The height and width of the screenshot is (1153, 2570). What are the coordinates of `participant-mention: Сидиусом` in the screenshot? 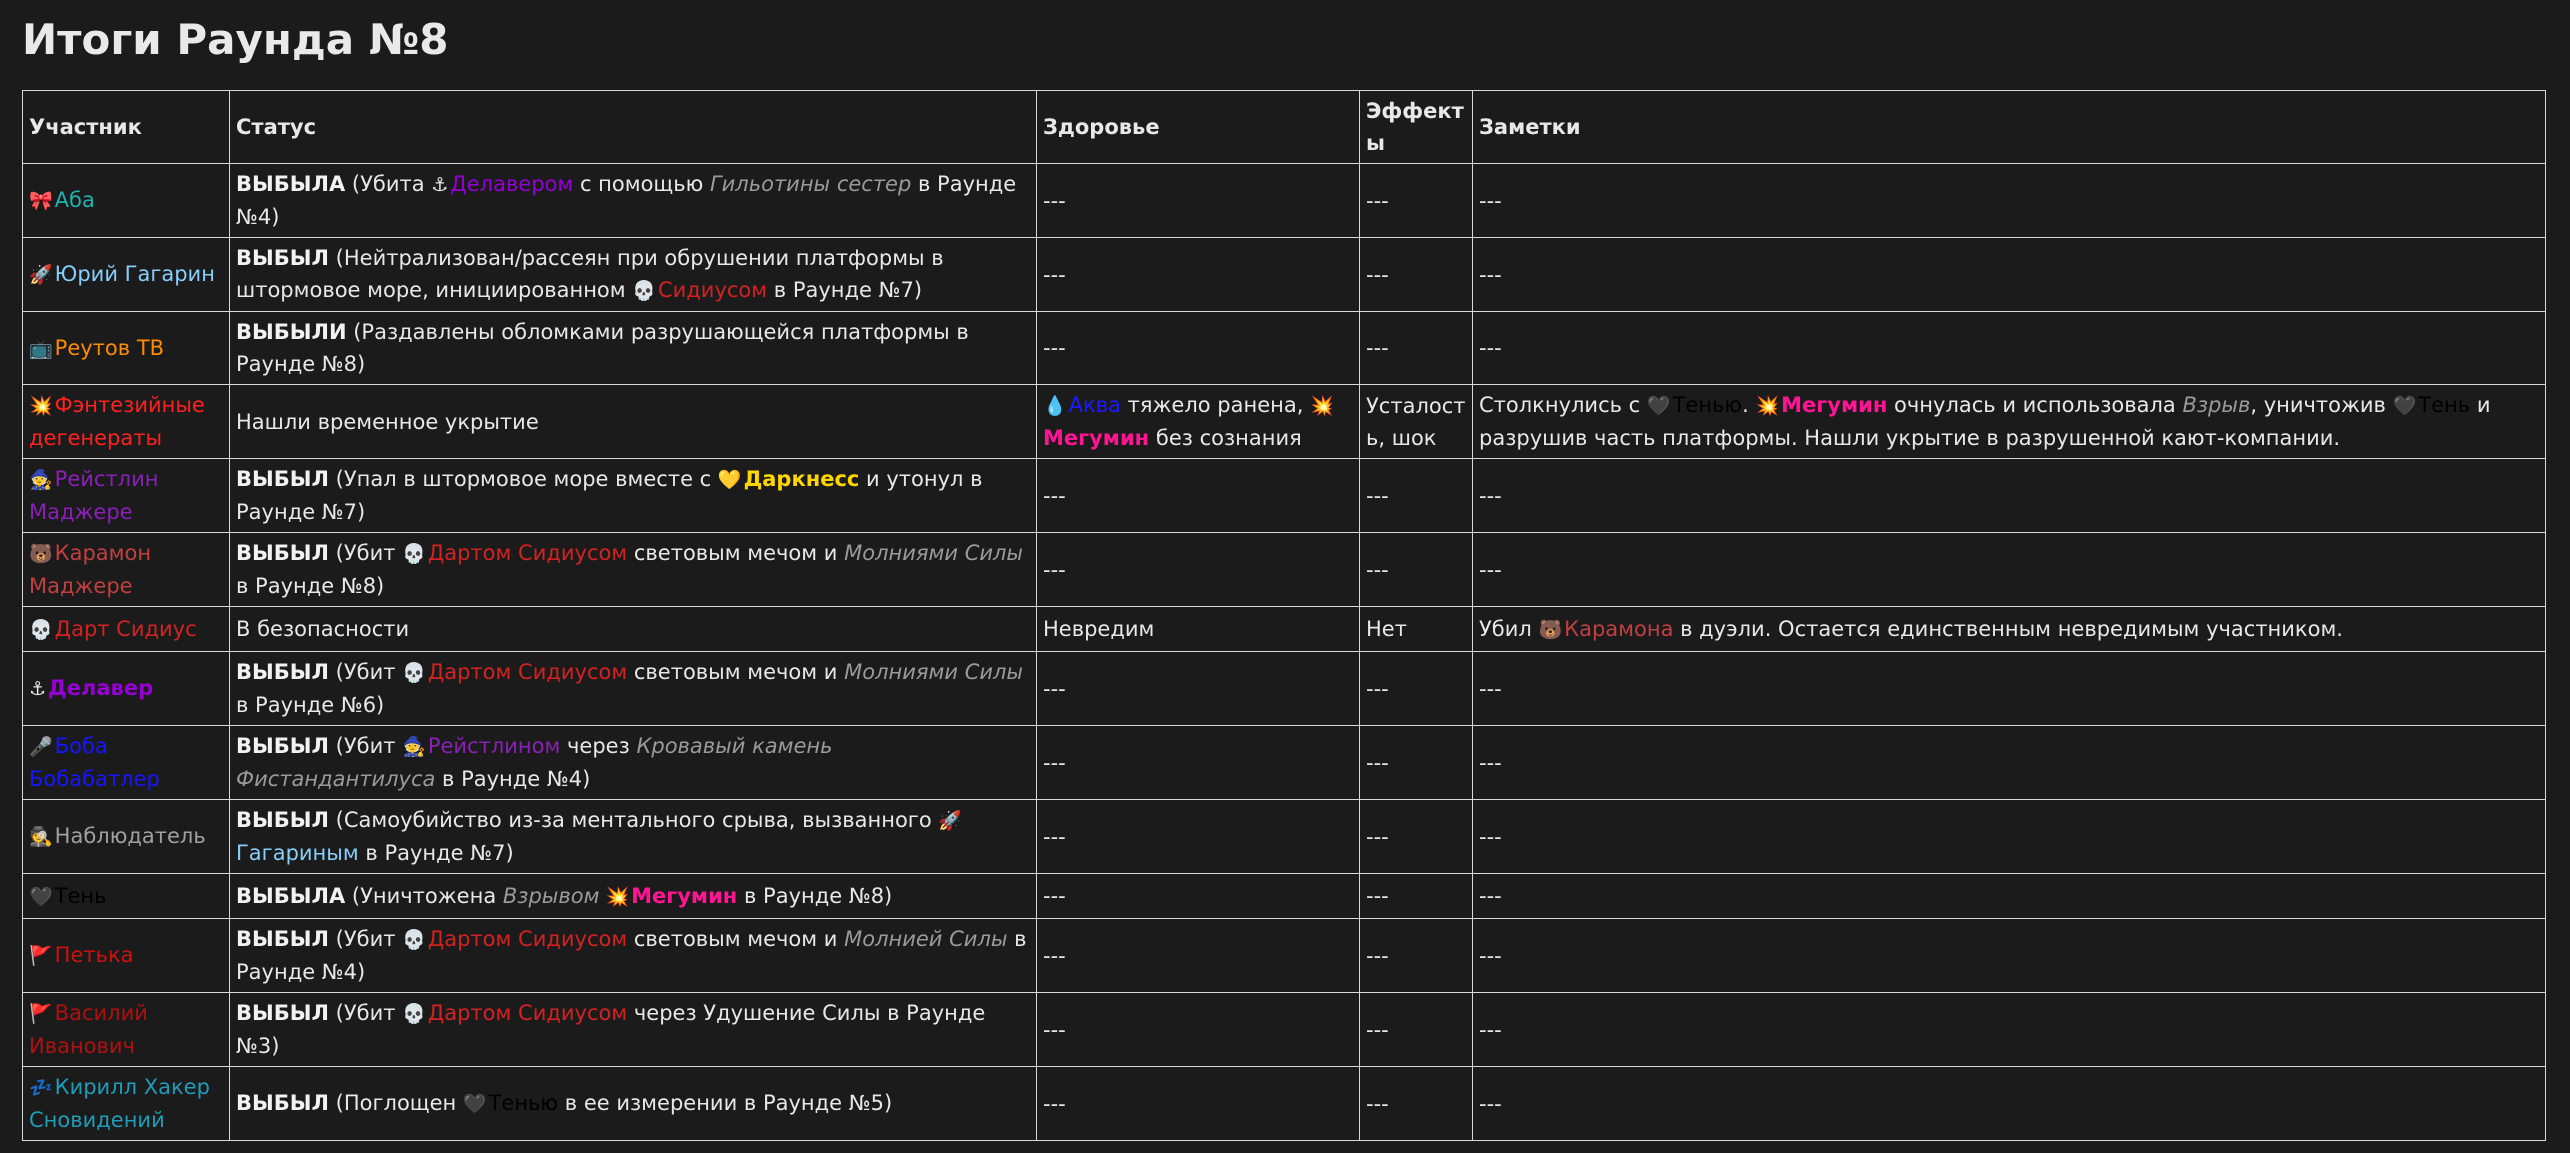 It's located at (712, 290).